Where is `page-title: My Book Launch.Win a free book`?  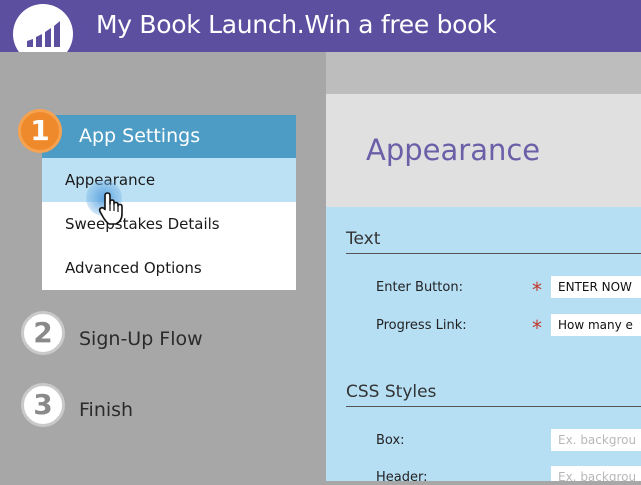 page-title: My Book Launch.Win a free book is located at coordinates (296, 24).